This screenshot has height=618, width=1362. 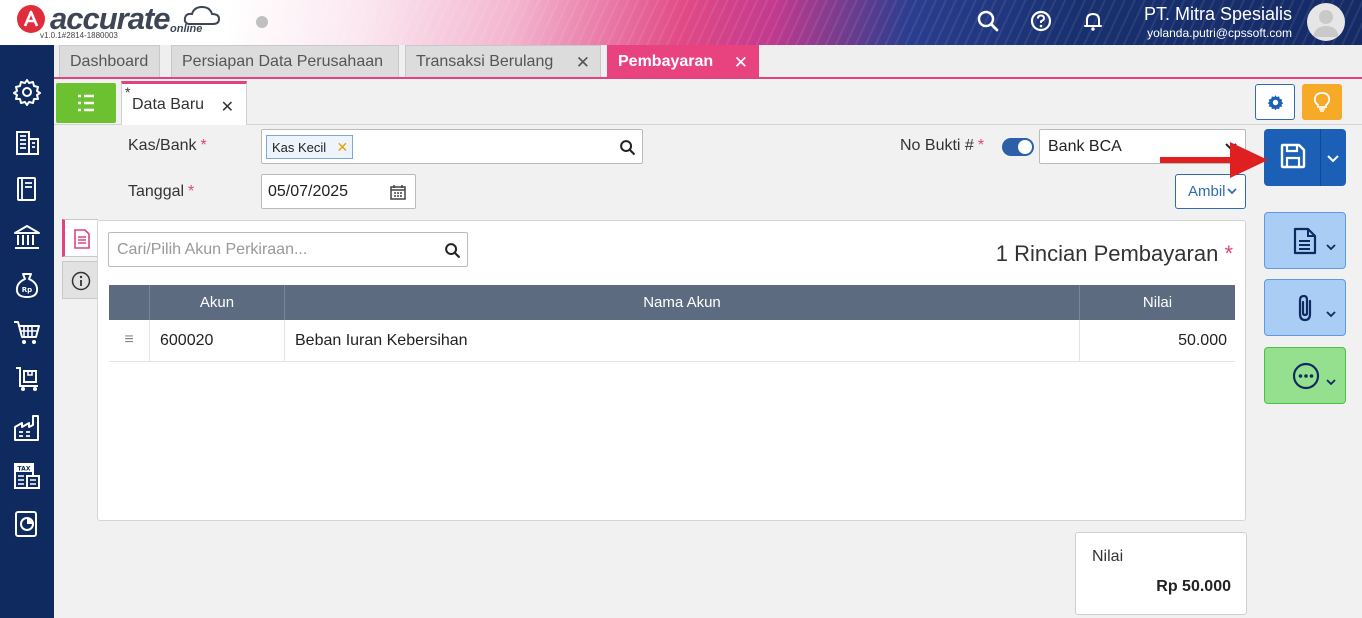 I want to click on no-bukti-label-text: No Bukti #, so click(x=937, y=145).